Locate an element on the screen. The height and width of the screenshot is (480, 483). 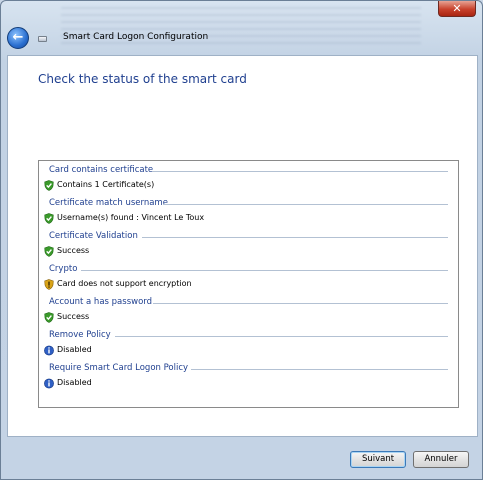
back-arrow-icon: ← is located at coordinates (18, 37).